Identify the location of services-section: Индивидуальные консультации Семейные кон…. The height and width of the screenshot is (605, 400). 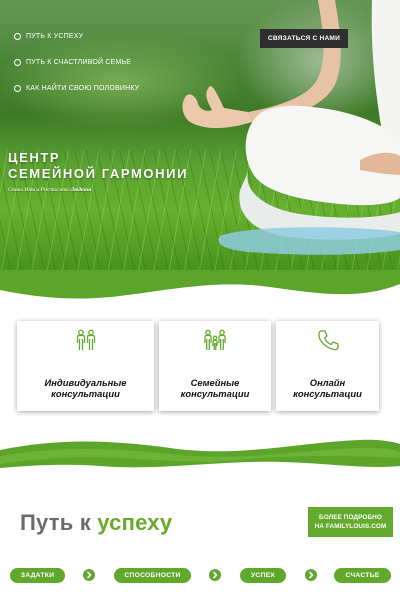
(198, 366).